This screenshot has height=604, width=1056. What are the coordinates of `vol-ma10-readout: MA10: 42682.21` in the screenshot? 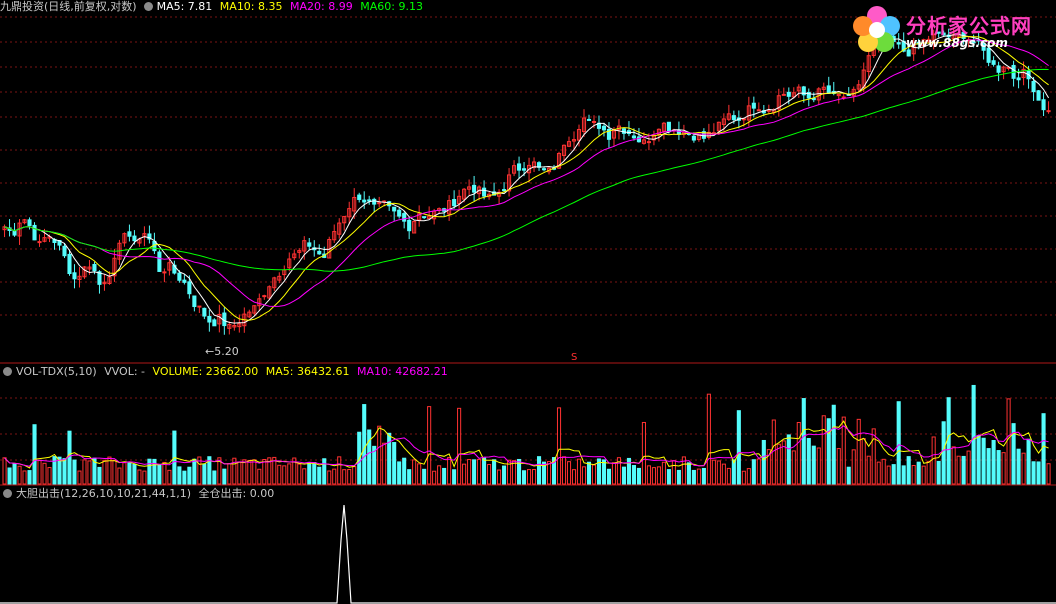 It's located at (402, 371).